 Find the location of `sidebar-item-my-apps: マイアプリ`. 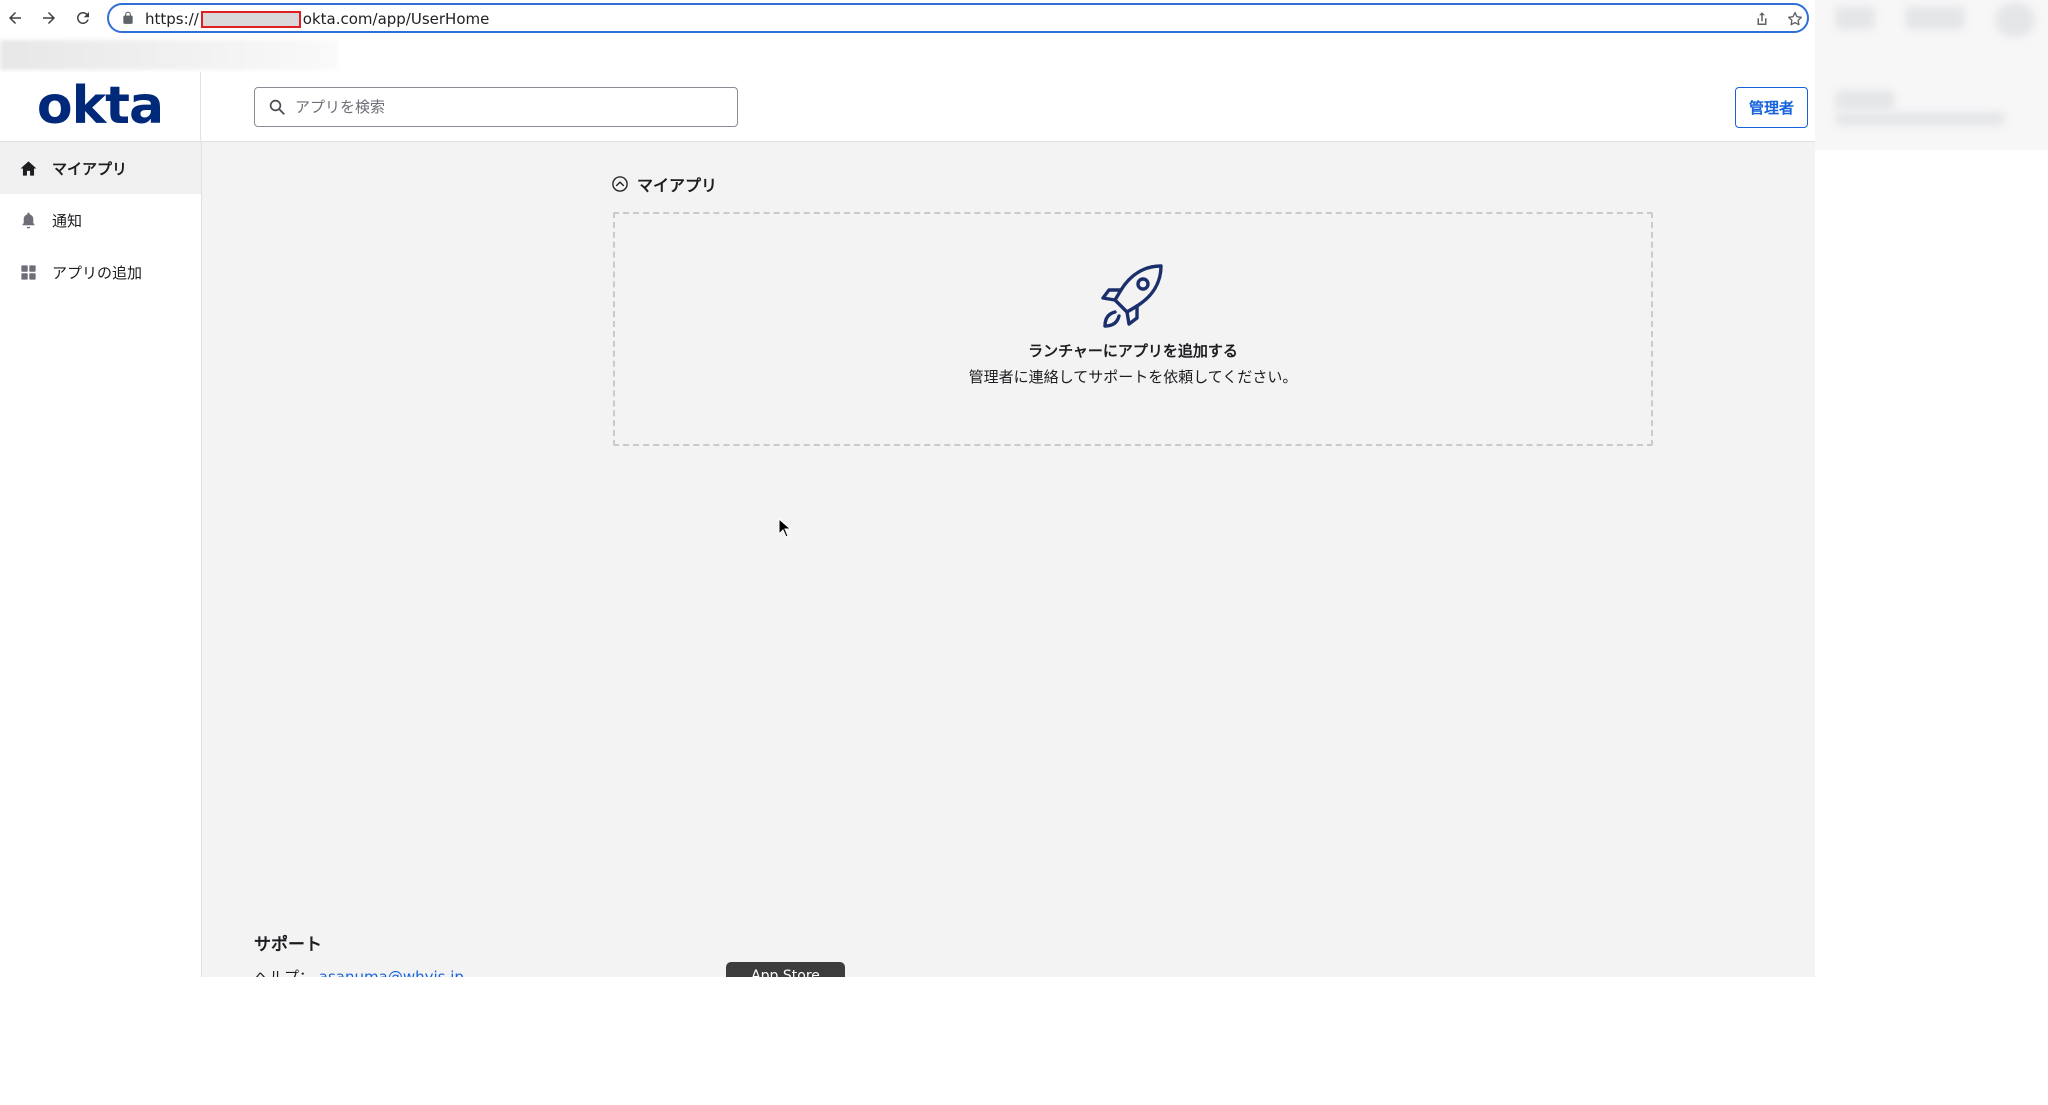

sidebar-item-my-apps: マイアプリ is located at coordinates (100, 168).